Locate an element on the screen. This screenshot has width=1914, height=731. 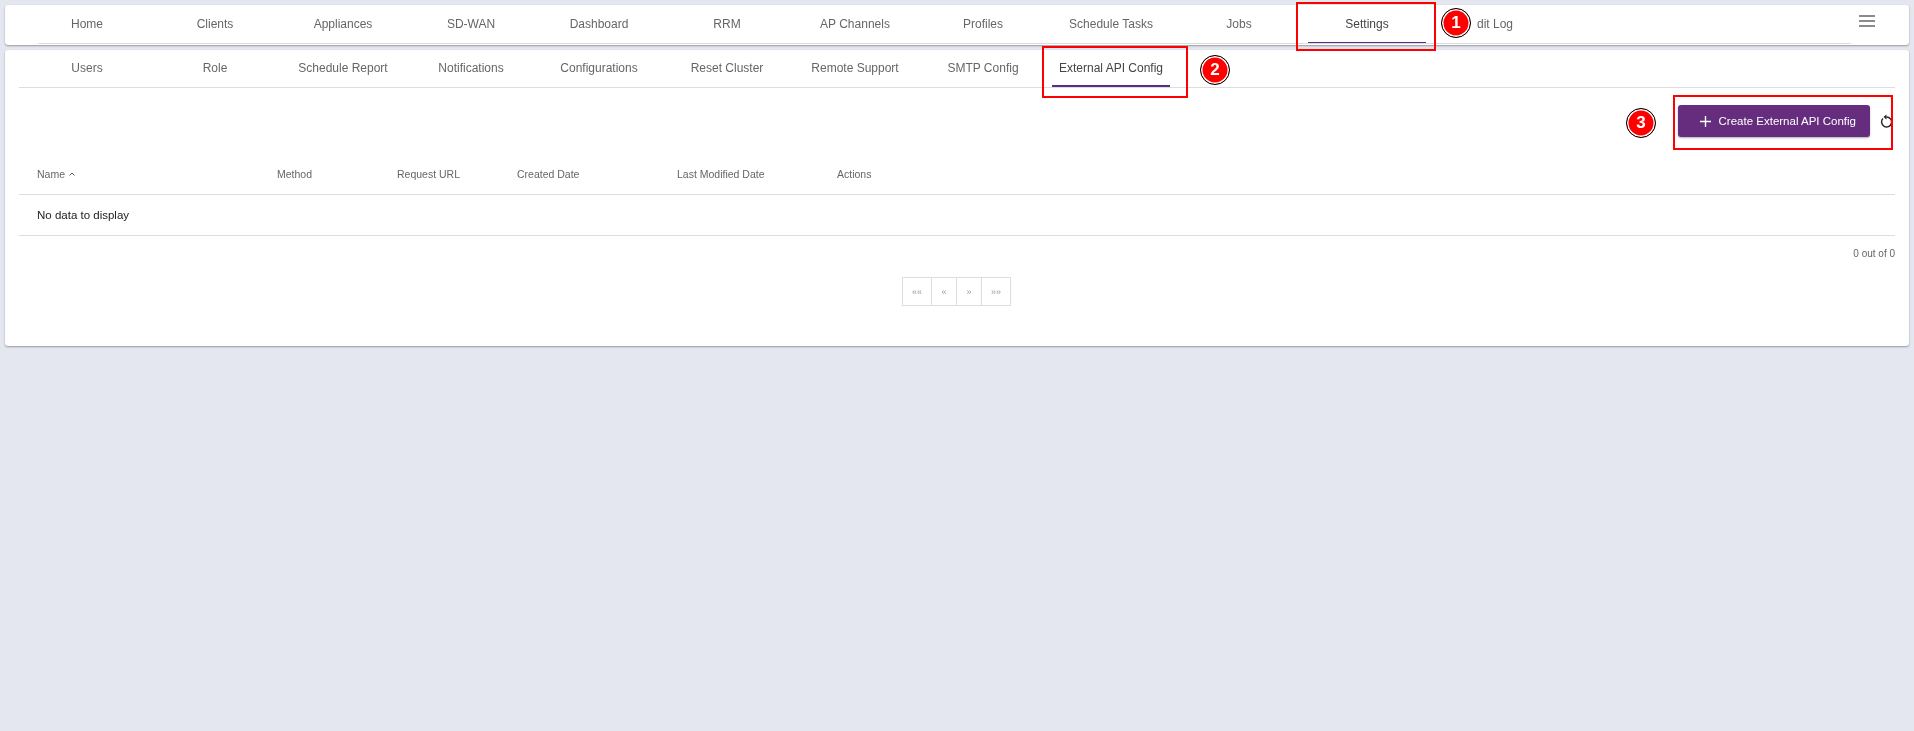
subsection-tab: Remote Support is located at coordinates (855, 68).